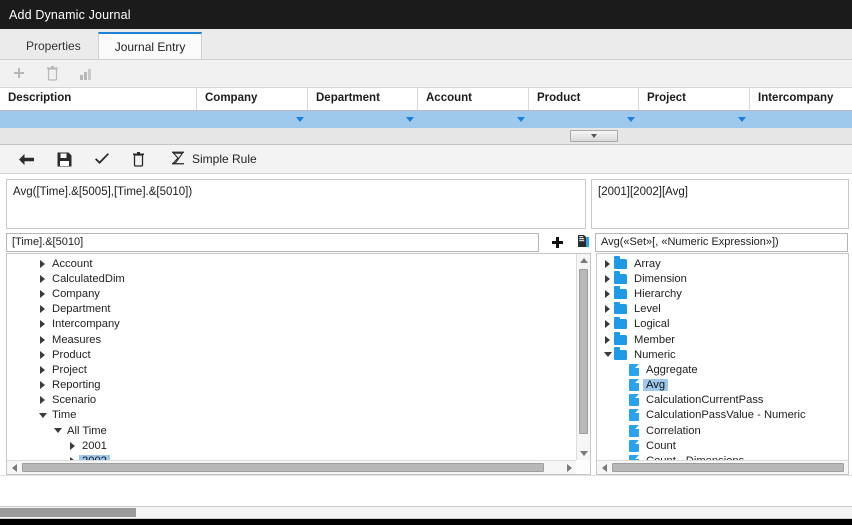 Image resolution: width=852 pixels, height=525 pixels. What do you see at coordinates (801, 99) in the screenshot?
I see `column-header-intercompany: Intercompany` at bounding box center [801, 99].